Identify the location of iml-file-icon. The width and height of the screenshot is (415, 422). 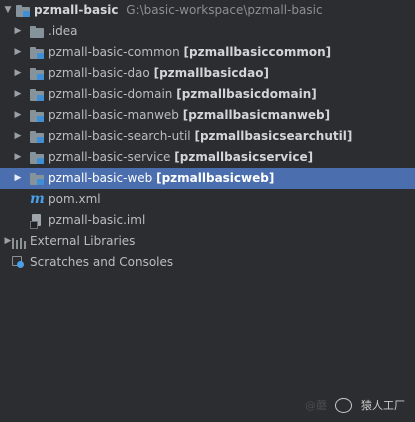
(37, 221).